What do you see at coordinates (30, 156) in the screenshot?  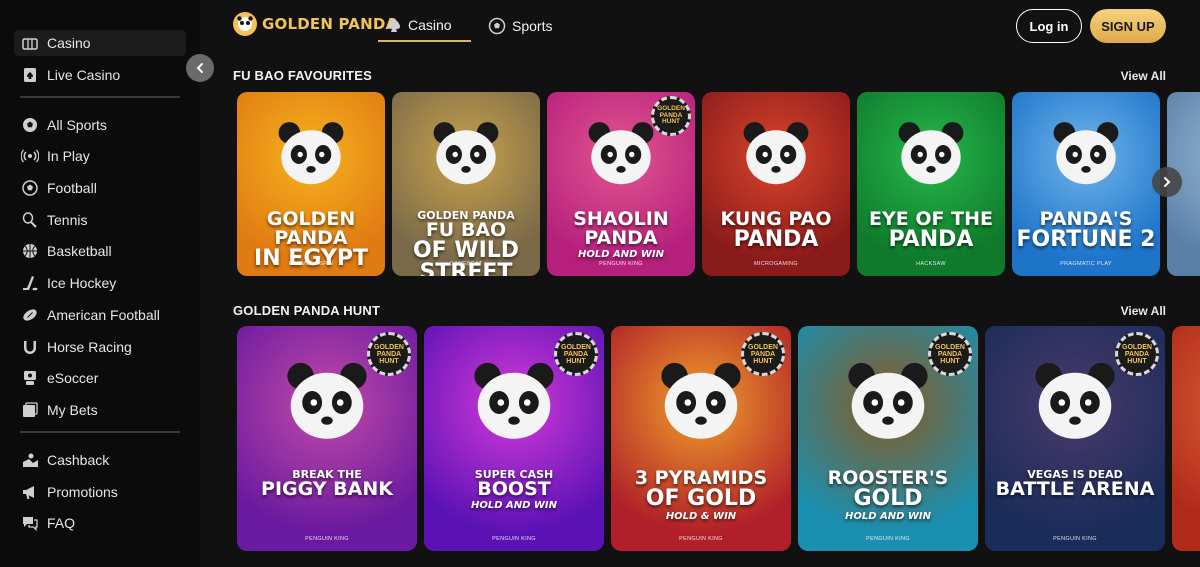 I see `in-play-icon` at bounding box center [30, 156].